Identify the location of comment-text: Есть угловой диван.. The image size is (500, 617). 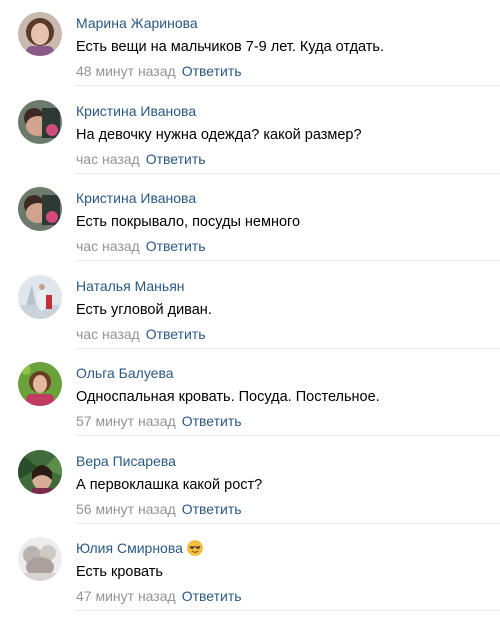
(144, 310).